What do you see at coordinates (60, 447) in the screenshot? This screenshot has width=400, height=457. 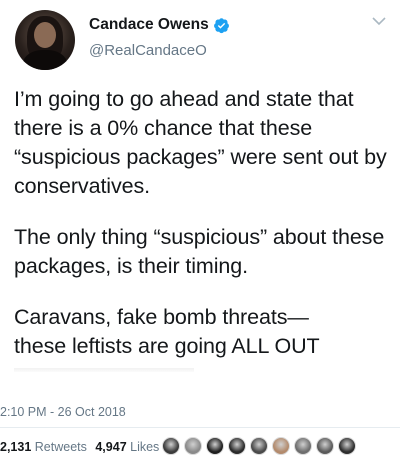 I see `retweets-label: Retweets` at bounding box center [60, 447].